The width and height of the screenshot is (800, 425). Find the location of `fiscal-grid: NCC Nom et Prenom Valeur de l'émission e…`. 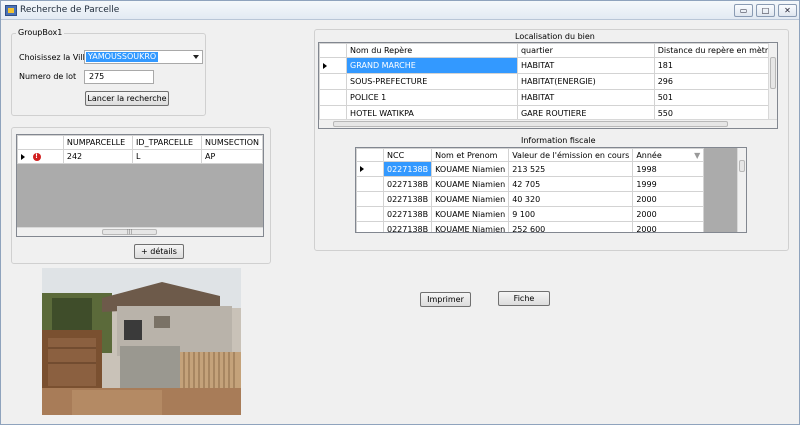

fiscal-grid: NCC Nom et Prenom Valeur de l'émission e… is located at coordinates (551, 190).